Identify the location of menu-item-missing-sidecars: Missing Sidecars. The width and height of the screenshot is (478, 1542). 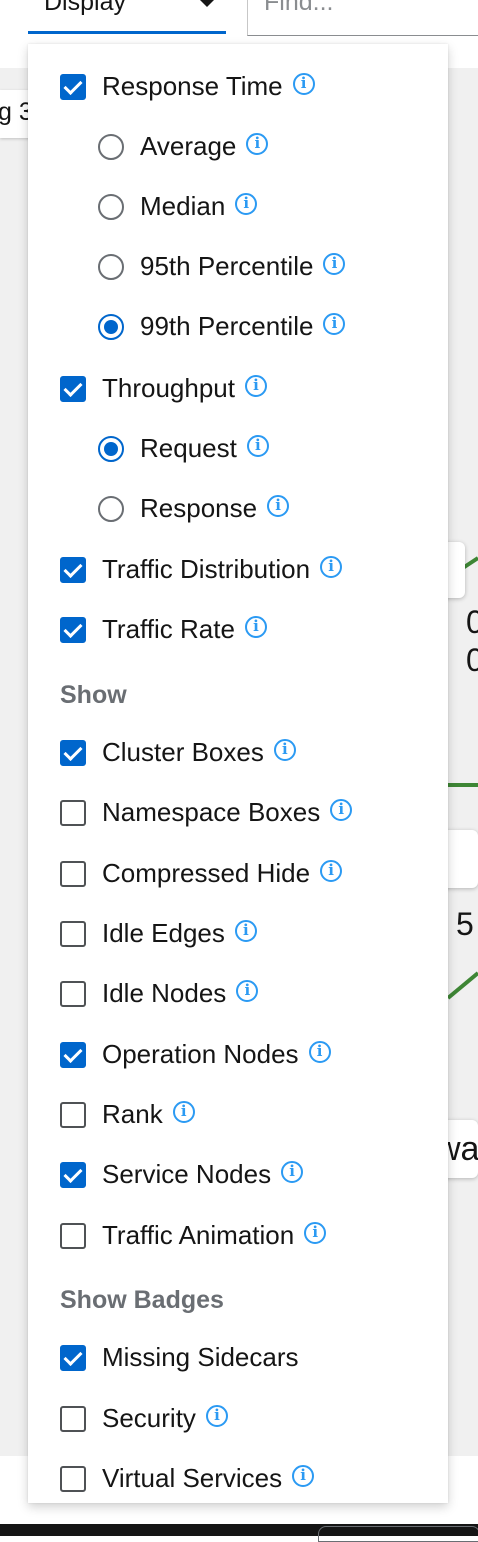
(238, 1358).